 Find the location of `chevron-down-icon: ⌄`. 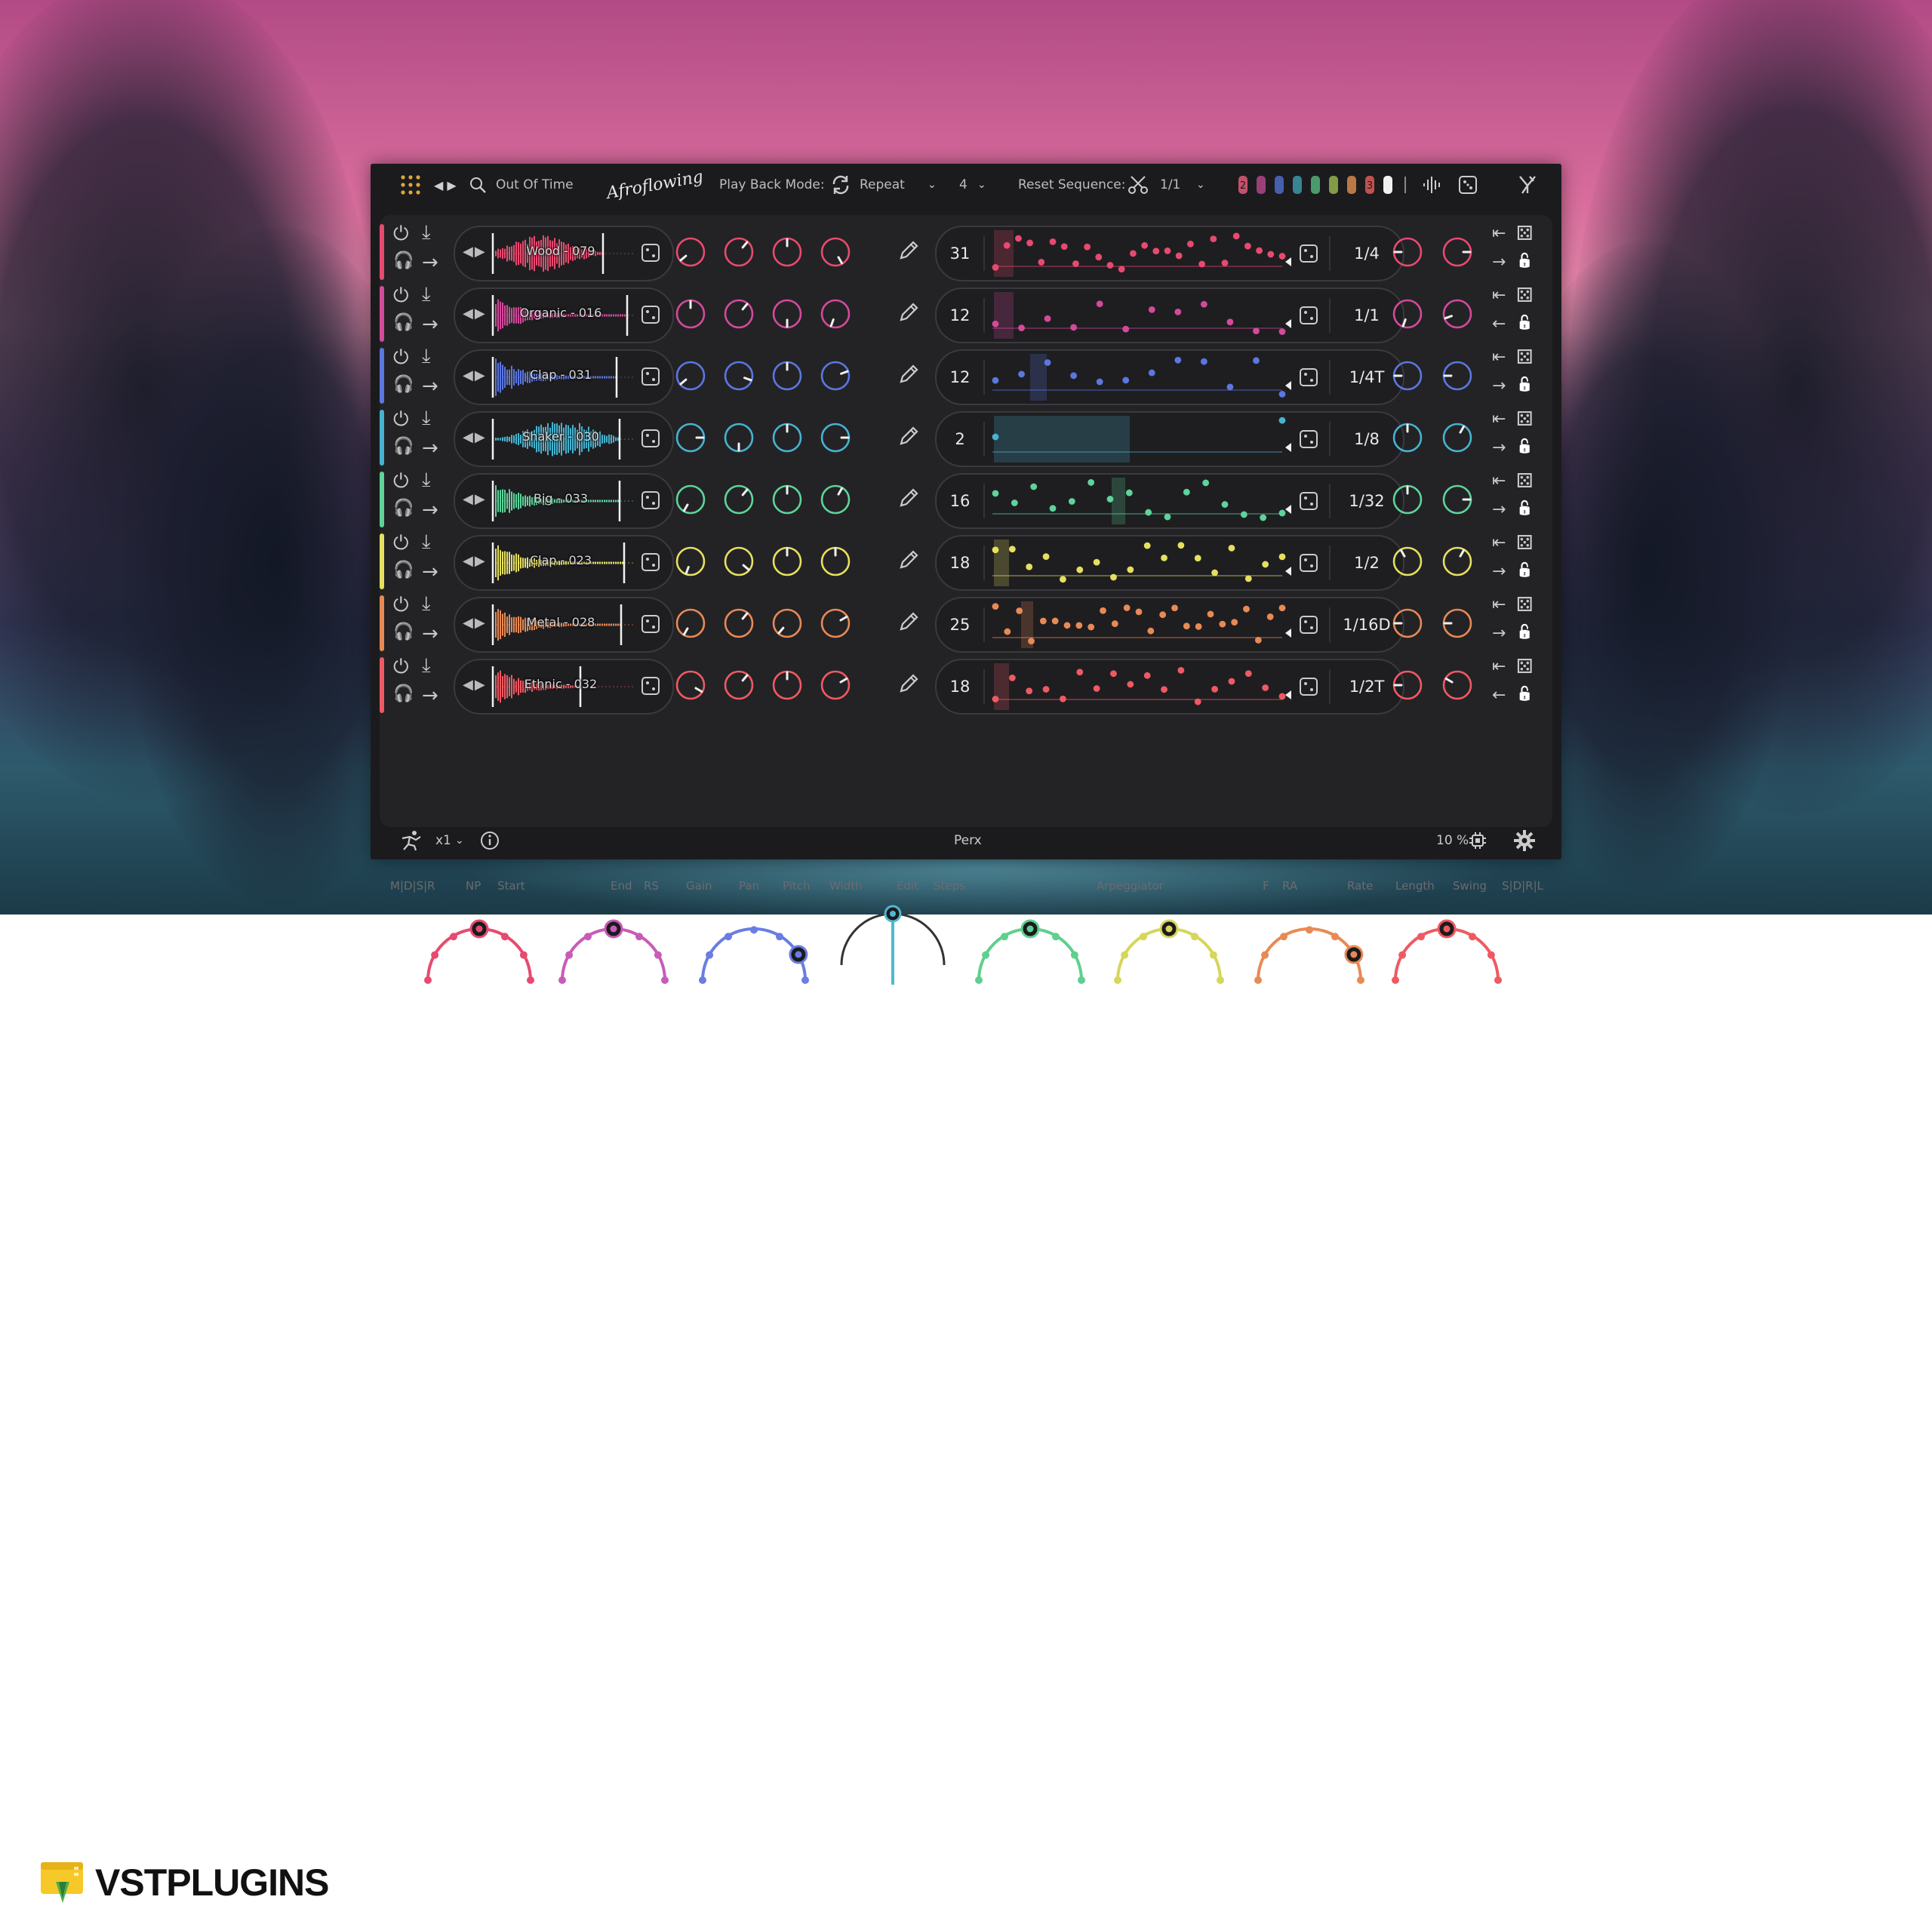

chevron-down-icon: ⌄ is located at coordinates (981, 185).